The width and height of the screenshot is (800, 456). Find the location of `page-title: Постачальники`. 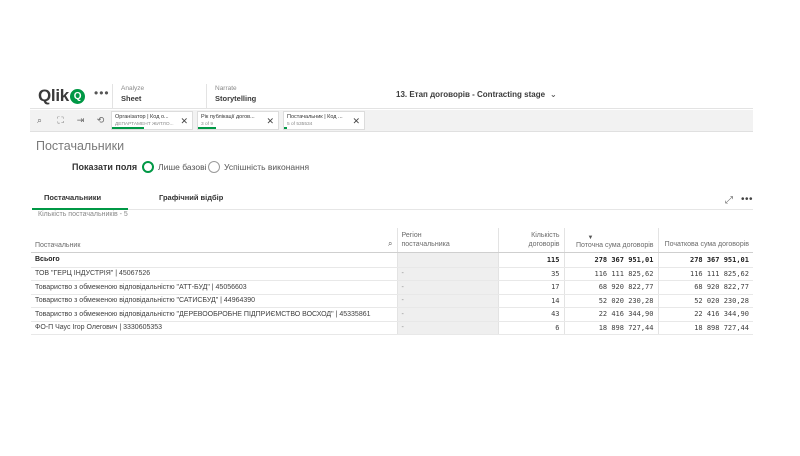

page-title: Постачальники is located at coordinates (80, 146).